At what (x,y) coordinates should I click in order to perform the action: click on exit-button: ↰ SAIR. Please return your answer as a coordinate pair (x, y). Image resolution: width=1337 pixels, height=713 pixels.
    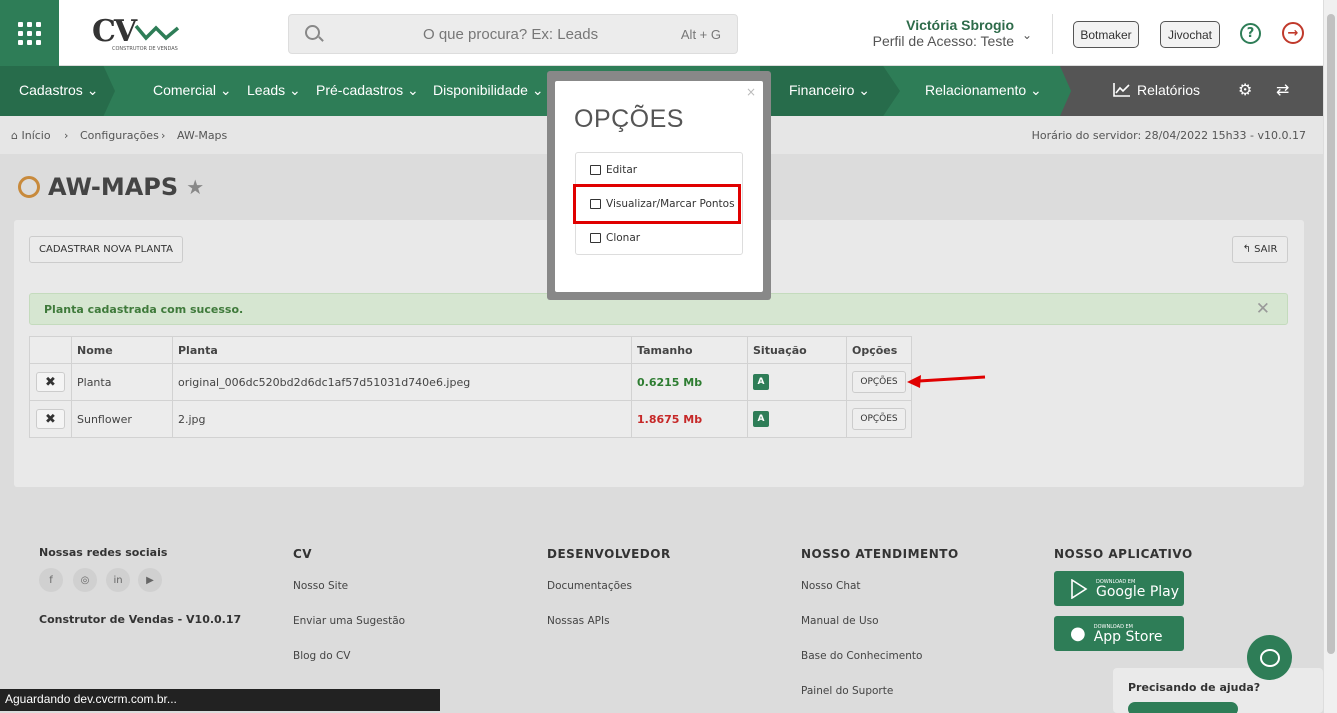
    Looking at the image, I should click on (1260, 249).